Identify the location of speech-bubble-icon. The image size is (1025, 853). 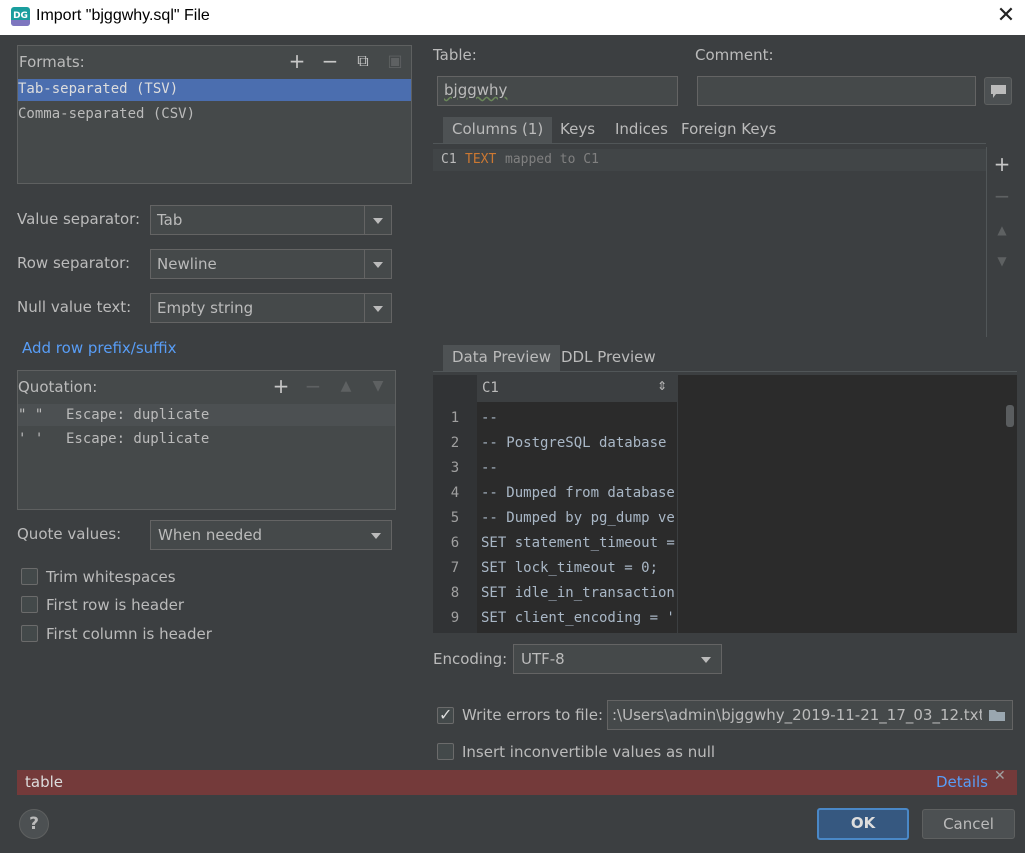
(998, 91).